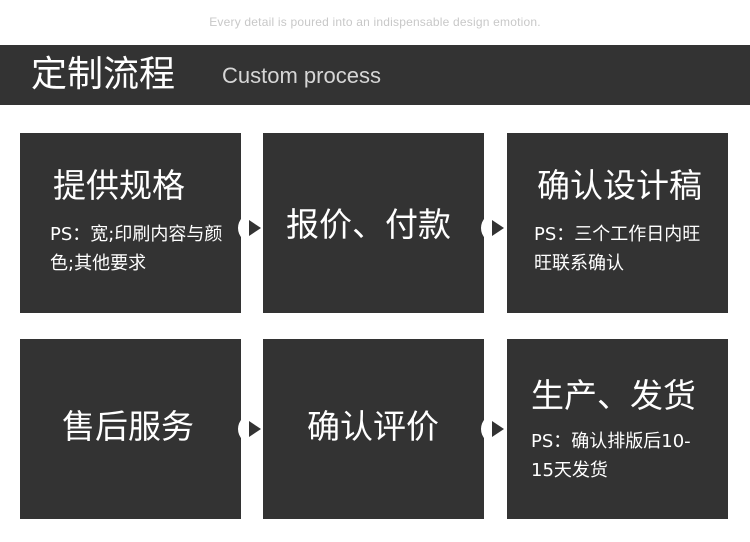 The height and width of the screenshot is (542, 750). I want to click on page-subtitle: Custom process, so click(301, 75).